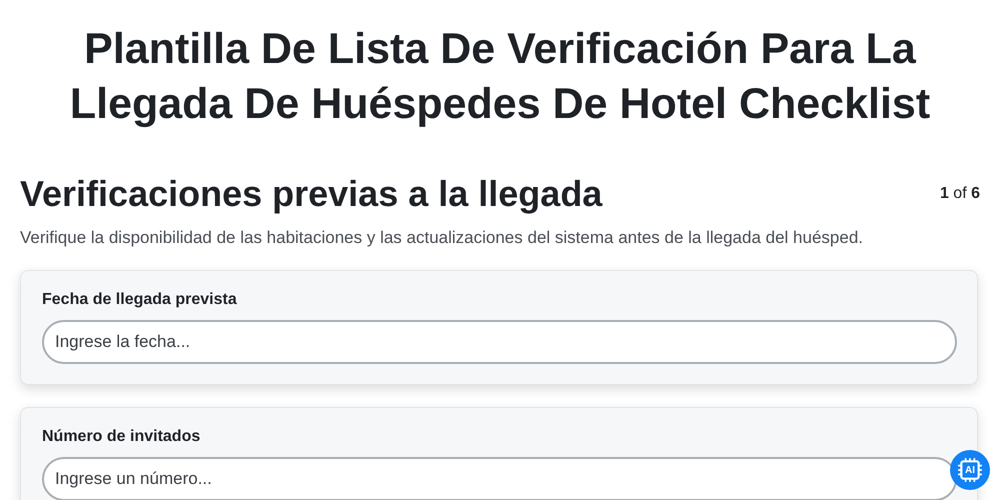  Describe the element at coordinates (970, 470) in the screenshot. I see `chip-icon` at that location.